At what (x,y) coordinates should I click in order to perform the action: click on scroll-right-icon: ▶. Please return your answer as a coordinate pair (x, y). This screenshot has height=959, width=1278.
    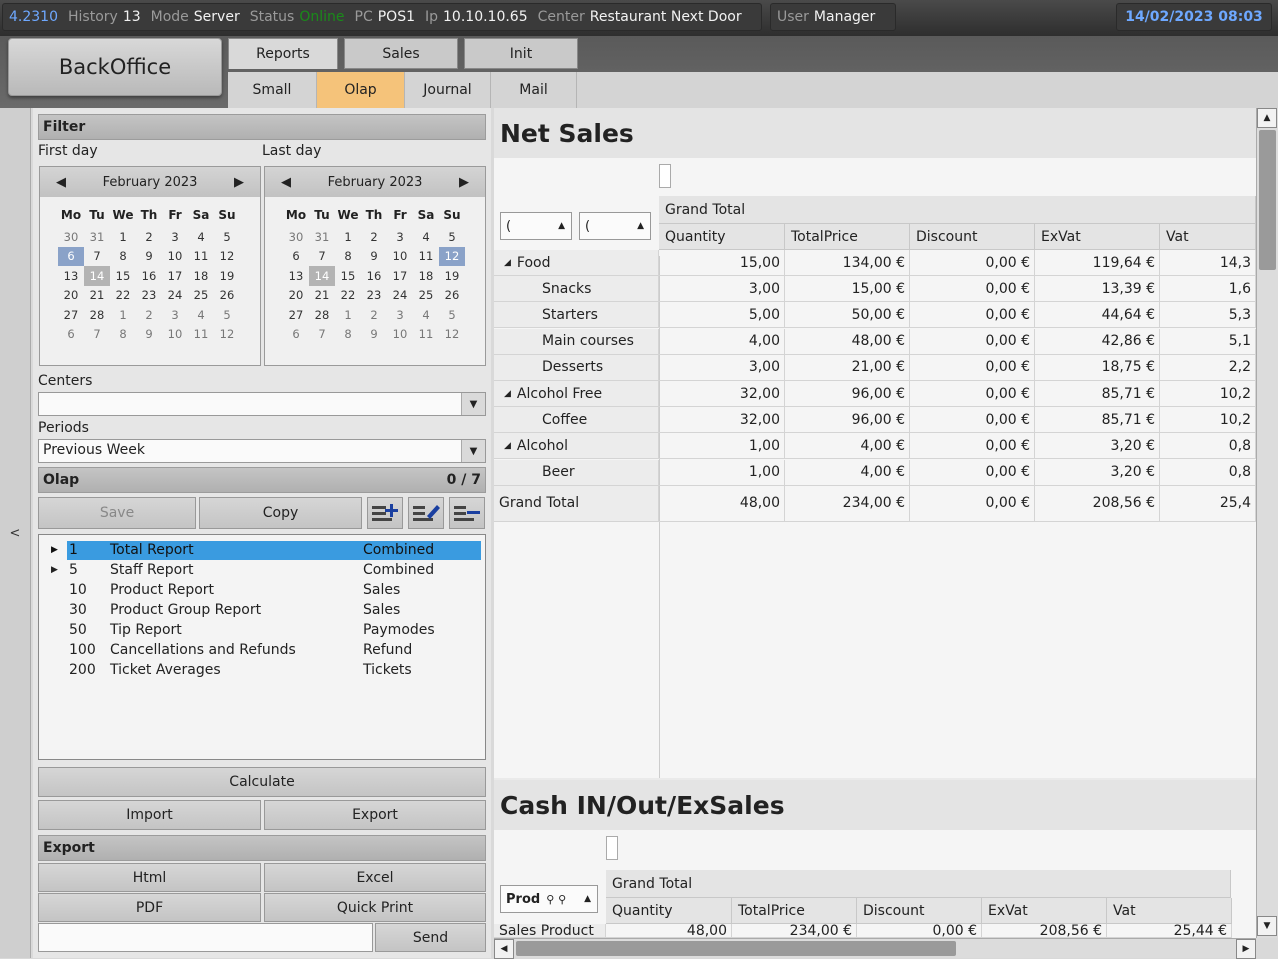
    Looking at the image, I should click on (1246, 949).